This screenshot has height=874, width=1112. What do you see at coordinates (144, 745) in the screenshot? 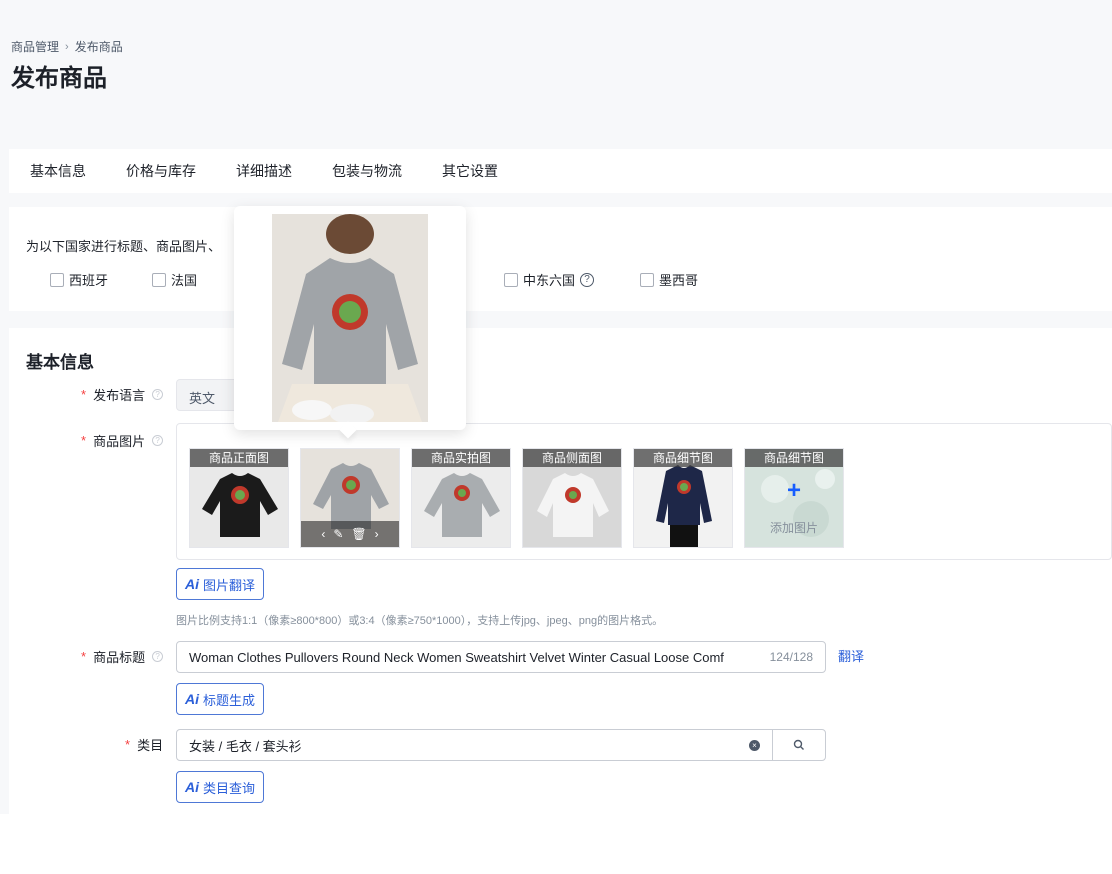
I see `category-label: * 类目` at bounding box center [144, 745].